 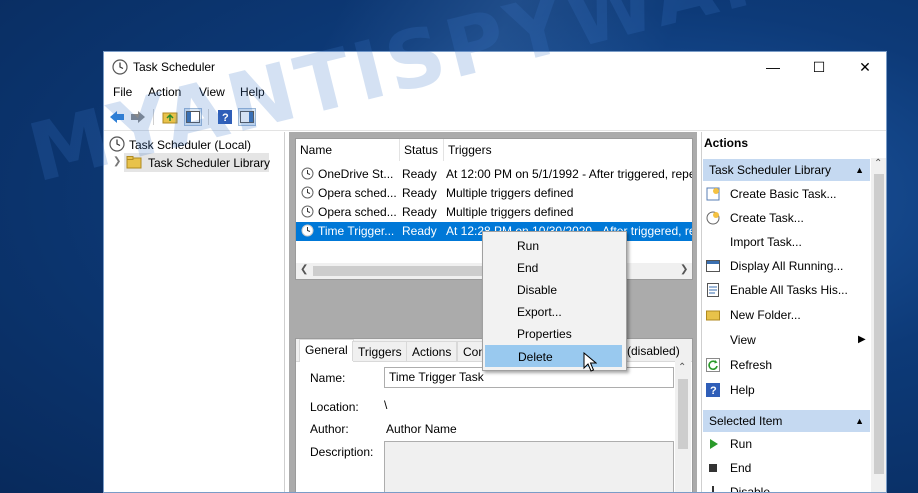 What do you see at coordinates (751, 365) in the screenshot?
I see `action-label: Refresh` at bounding box center [751, 365].